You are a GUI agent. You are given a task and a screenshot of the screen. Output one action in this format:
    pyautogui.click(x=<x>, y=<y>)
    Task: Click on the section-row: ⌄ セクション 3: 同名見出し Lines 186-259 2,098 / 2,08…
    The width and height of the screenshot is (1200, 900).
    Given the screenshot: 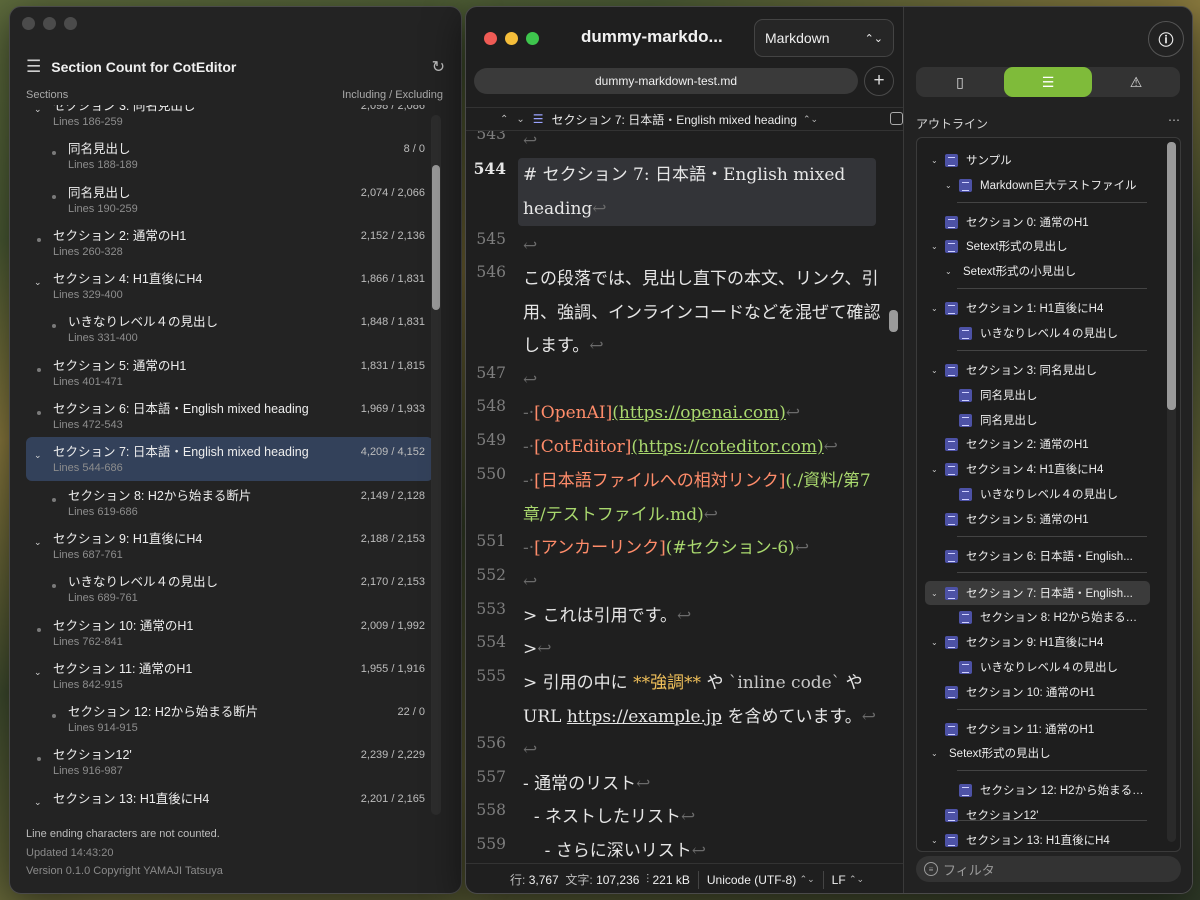 What is the action you would take?
    pyautogui.click(x=229, y=119)
    